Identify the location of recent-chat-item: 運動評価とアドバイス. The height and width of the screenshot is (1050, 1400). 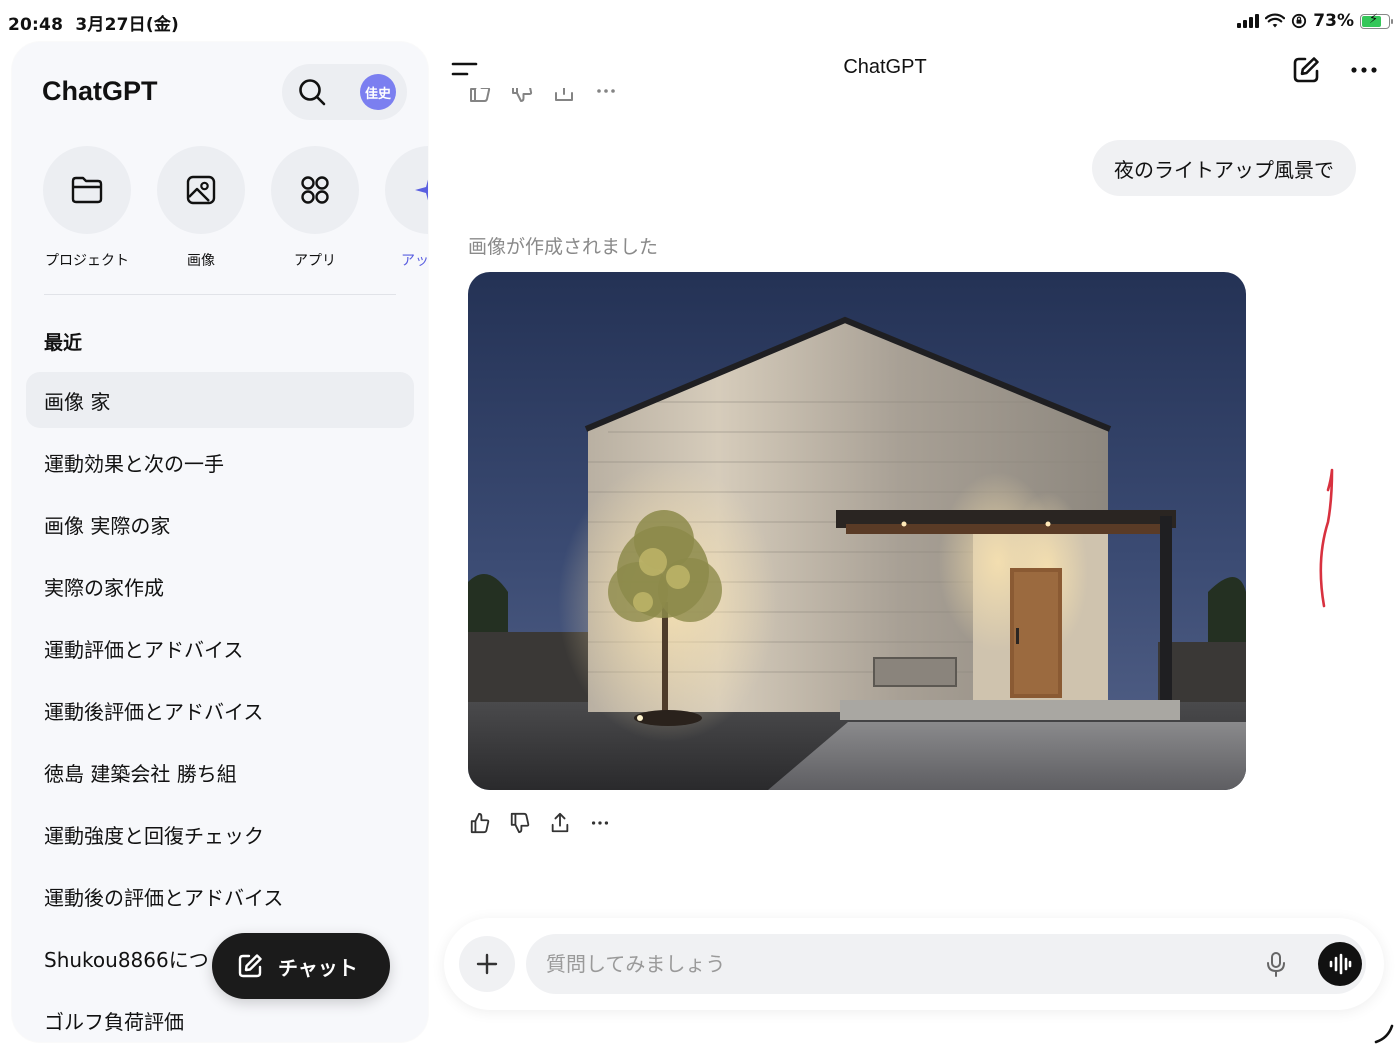
(220, 648).